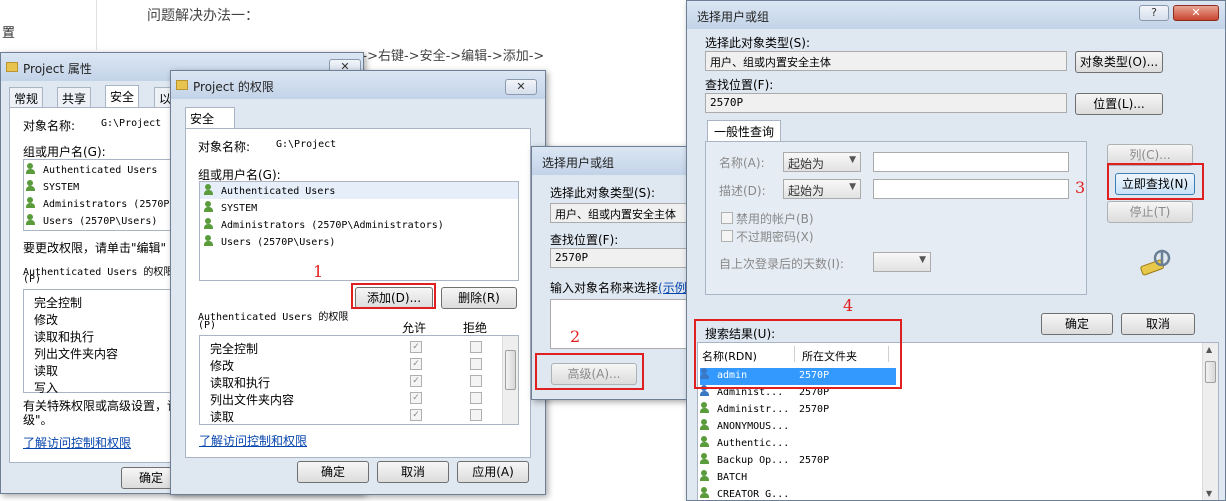  Describe the element at coordinates (956, 15) in the screenshot. I see `title-bar: 选择用户或组 ? ✕` at that location.